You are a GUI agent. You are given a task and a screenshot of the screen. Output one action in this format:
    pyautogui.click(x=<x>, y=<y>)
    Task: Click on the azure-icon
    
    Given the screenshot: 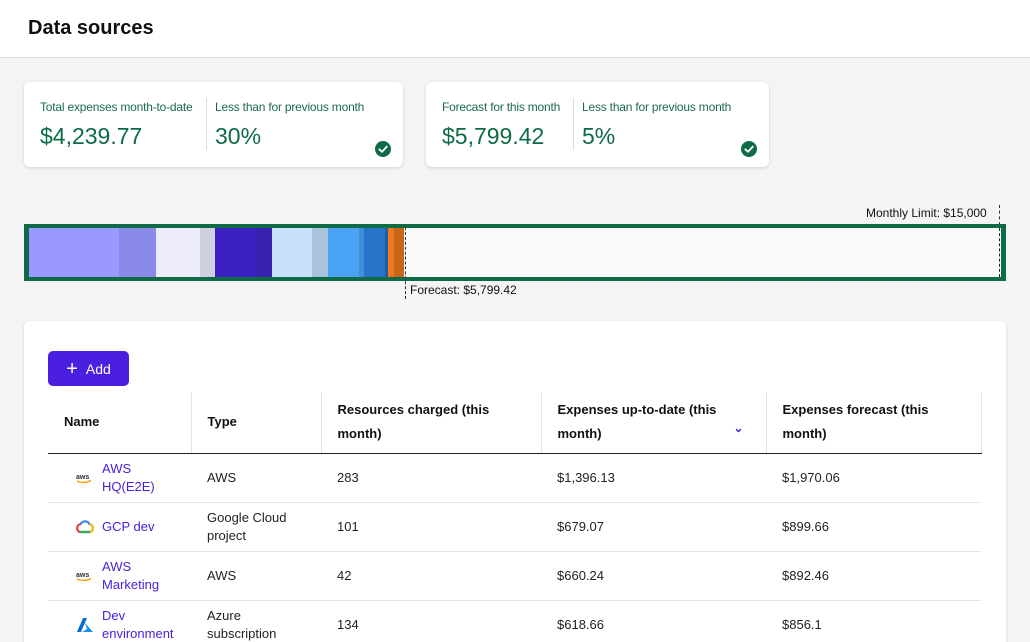 What is the action you would take?
    pyautogui.click(x=85, y=625)
    